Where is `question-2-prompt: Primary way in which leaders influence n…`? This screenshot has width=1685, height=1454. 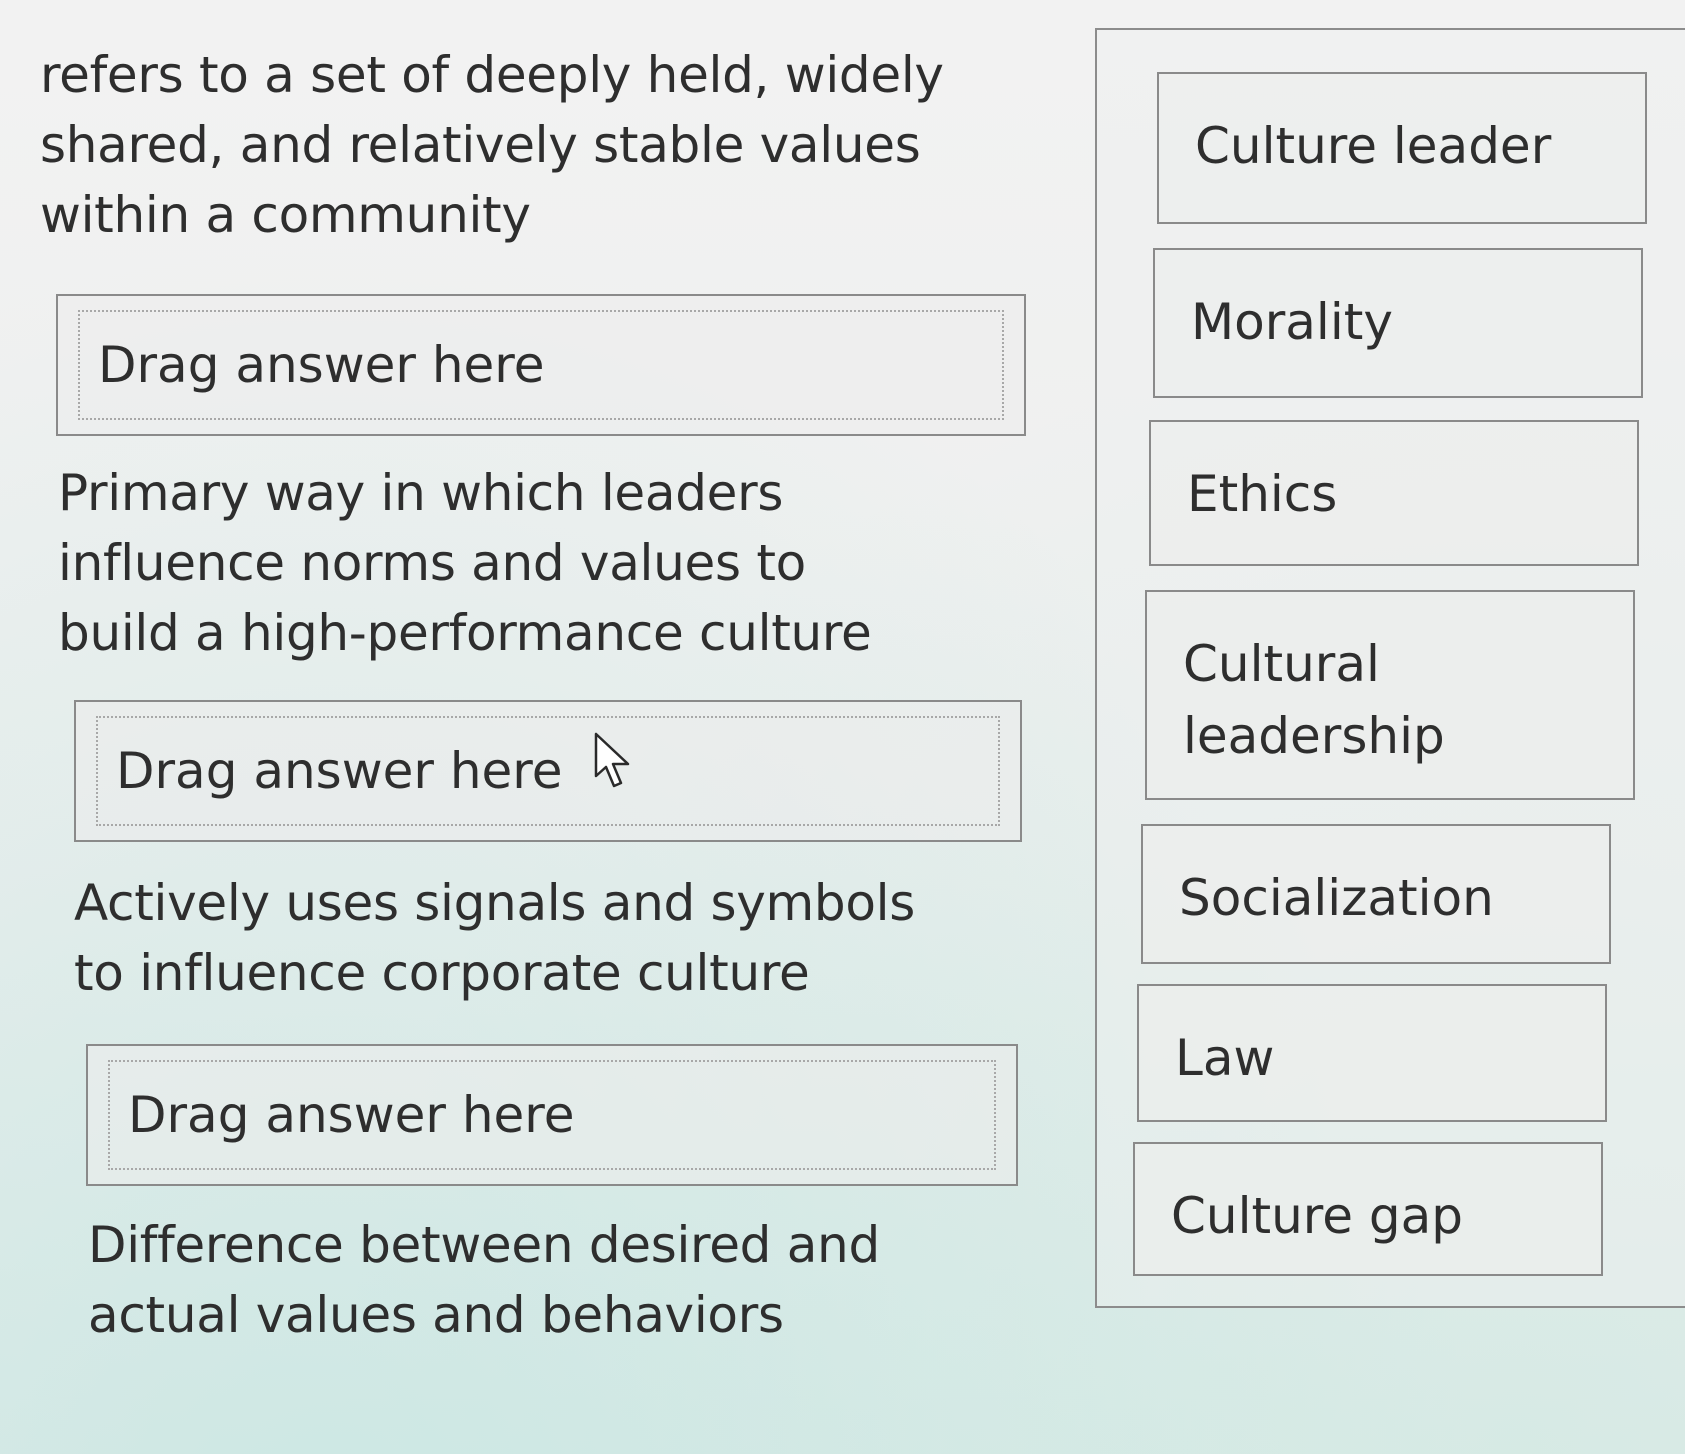
question-2-prompt: Primary way in which leaders influence n… is located at coordinates (465, 563).